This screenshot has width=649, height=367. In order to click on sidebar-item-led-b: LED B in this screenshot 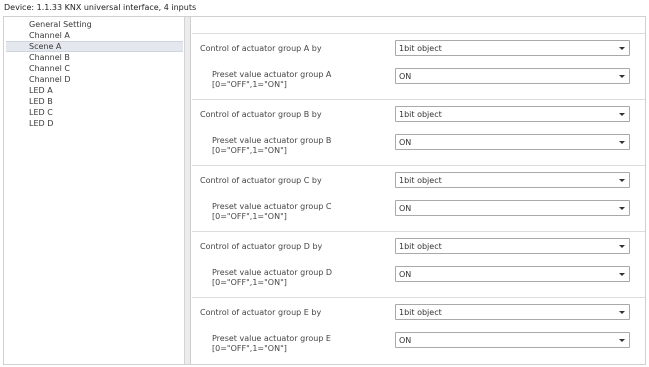, I will do `click(94, 101)`.